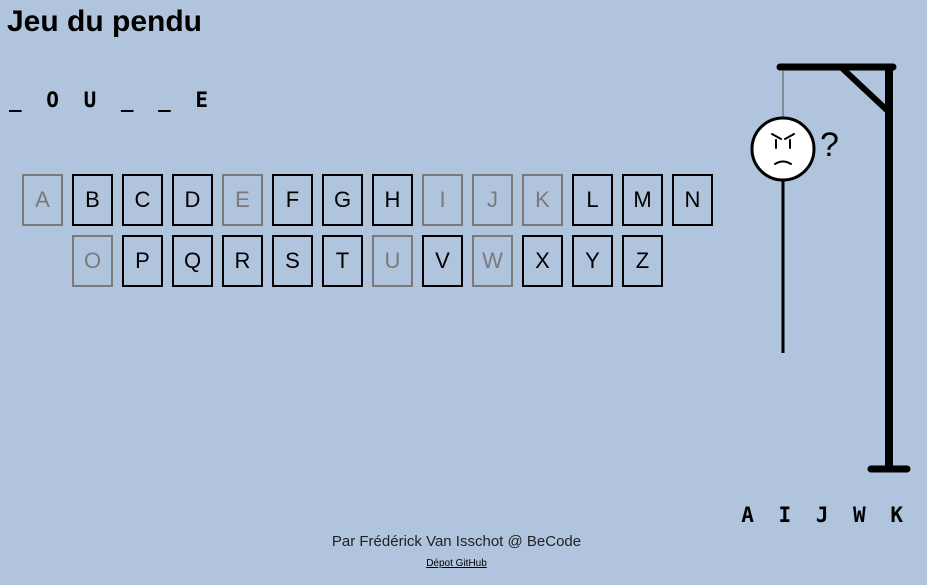 The height and width of the screenshot is (585, 927). What do you see at coordinates (392, 261) in the screenshot?
I see `key-u: U` at bounding box center [392, 261].